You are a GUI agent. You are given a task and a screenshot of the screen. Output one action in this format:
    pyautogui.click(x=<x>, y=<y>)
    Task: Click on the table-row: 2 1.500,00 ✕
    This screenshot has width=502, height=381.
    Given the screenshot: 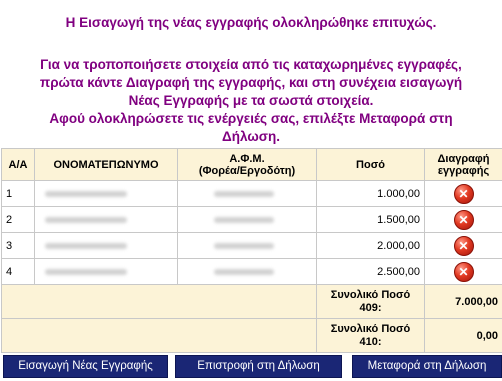 What is the action you would take?
    pyautogui.click(x=251, y=219)
    